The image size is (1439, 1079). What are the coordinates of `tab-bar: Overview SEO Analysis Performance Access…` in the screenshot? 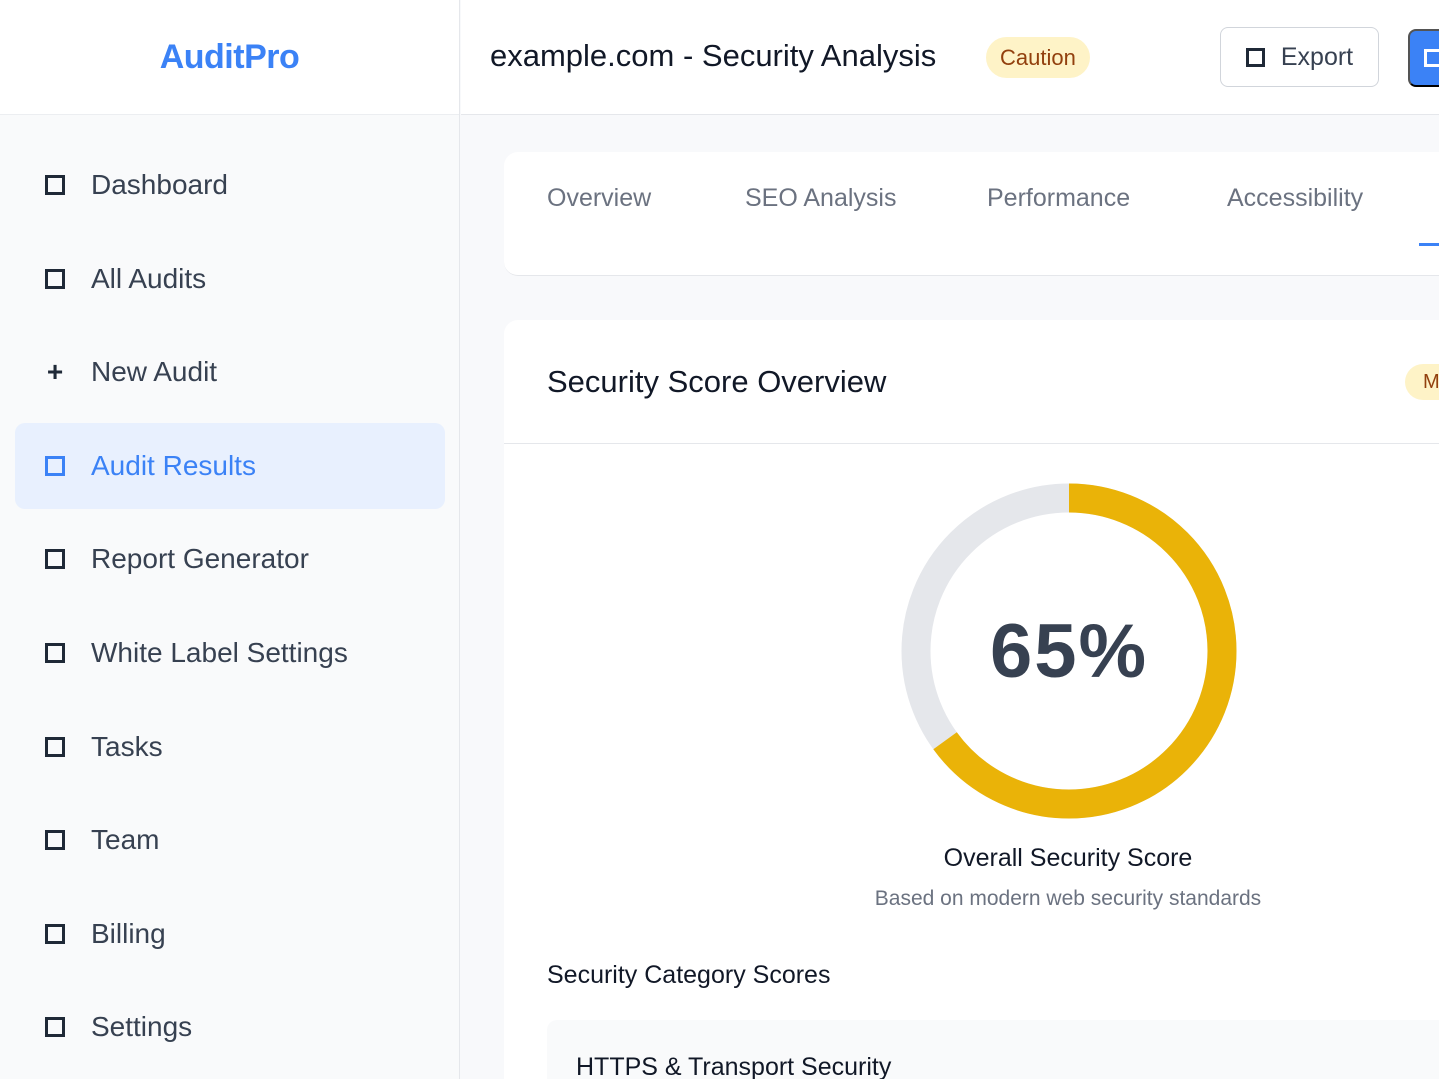 It's located at (971, 214).